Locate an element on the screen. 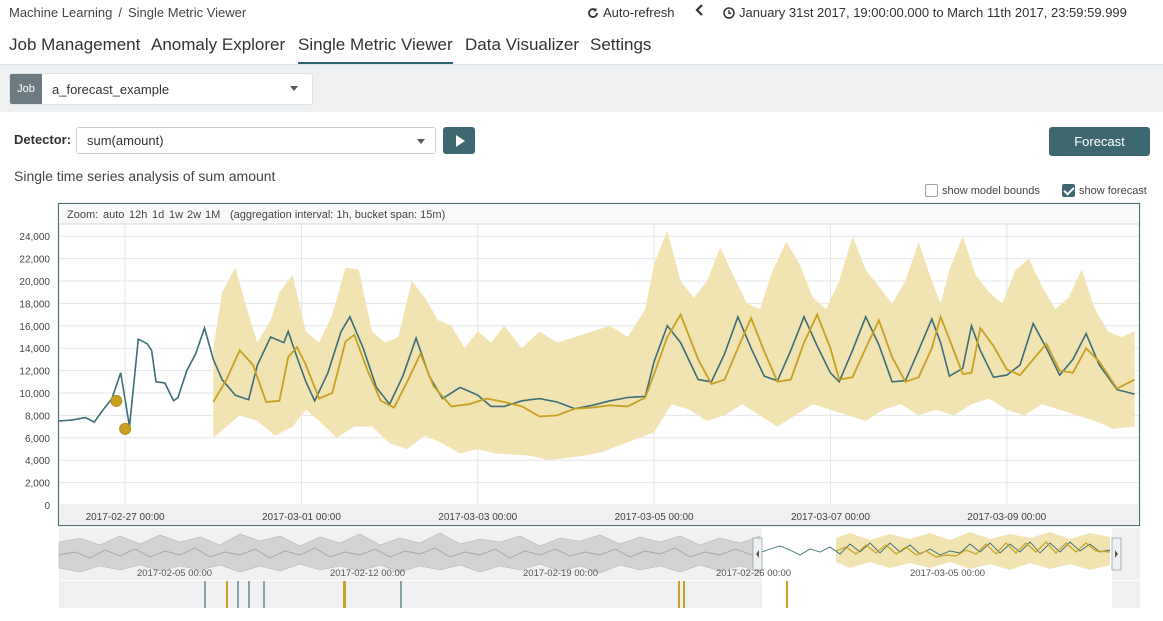 The width and height of the screenshot is (1163, 621). context-tick-1: 2017-02-12 00:00 is located at coordinates (367, 573).